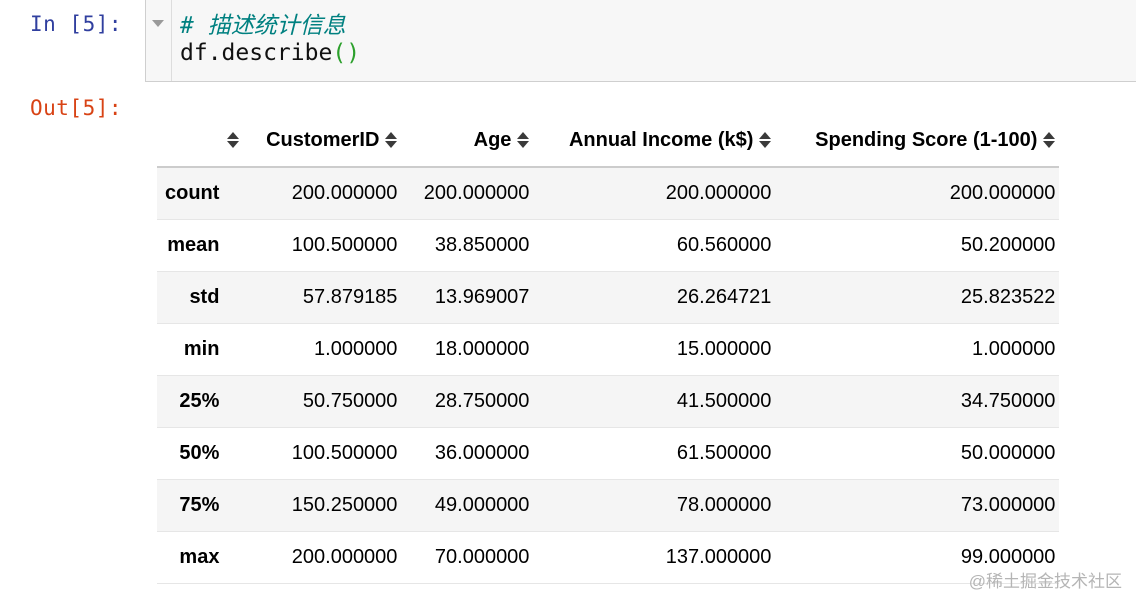  What do you see at coordinates (158, 23) in the screenshot?
I see `fold-arrow-icon` at bounding box center [158, 23].